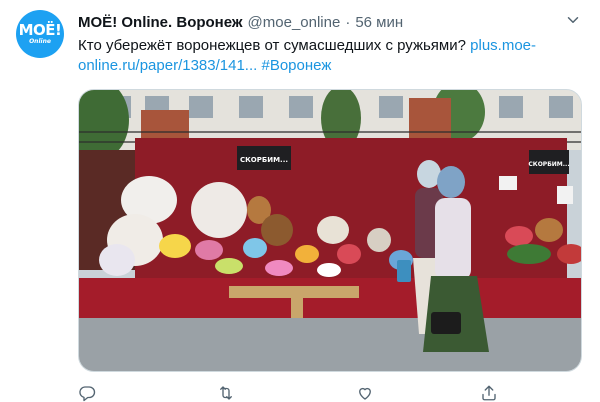  Describe the element at coordinates (294, 22) in the screenshot. I see `author-handle: @moe_online` at that location.